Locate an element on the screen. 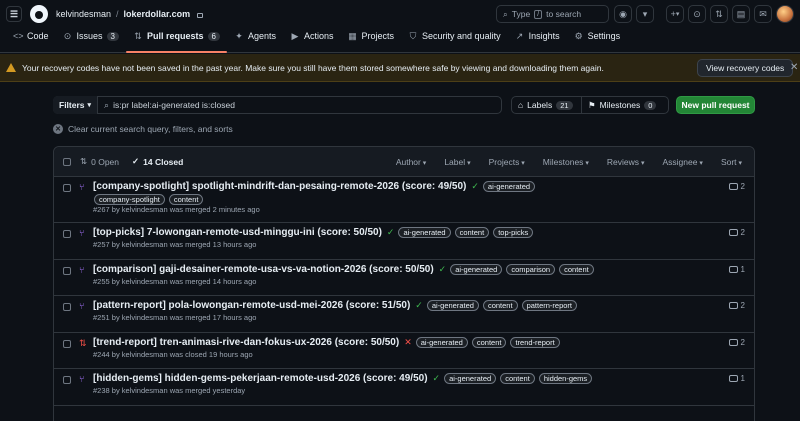 The width and height of the screenshot is (800, 421). breadcrumb: kelvindesman / lokerdollar.com is located at coordinates (130, 14).